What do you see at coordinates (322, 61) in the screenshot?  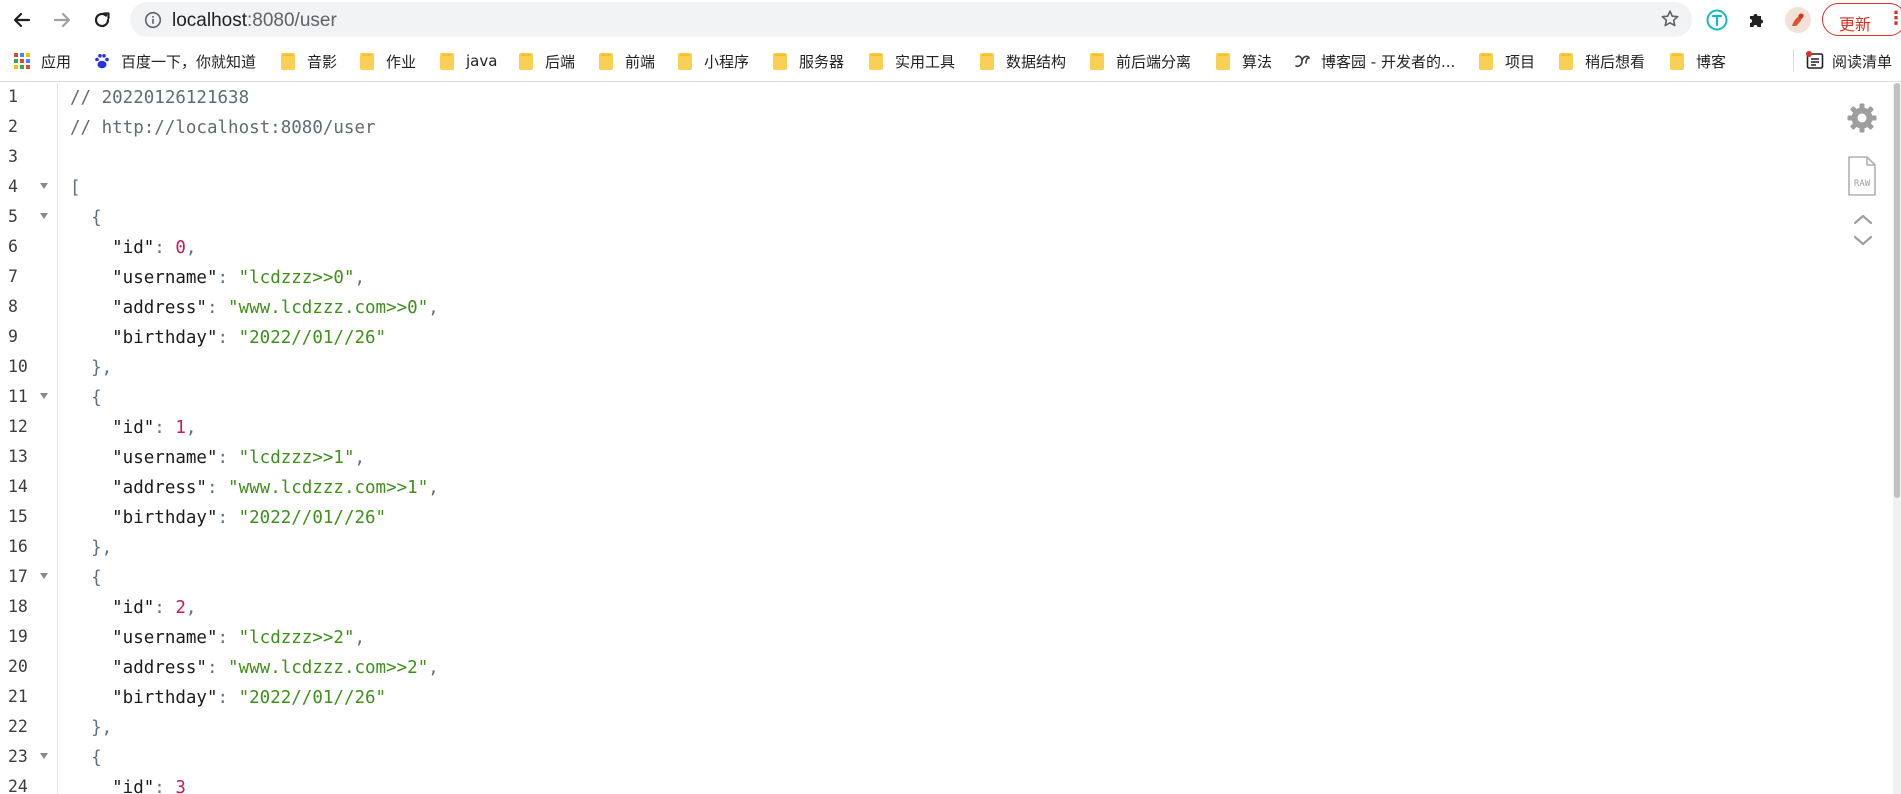 I see `bookmark-label: 音影` at bounding box center [322, 61].